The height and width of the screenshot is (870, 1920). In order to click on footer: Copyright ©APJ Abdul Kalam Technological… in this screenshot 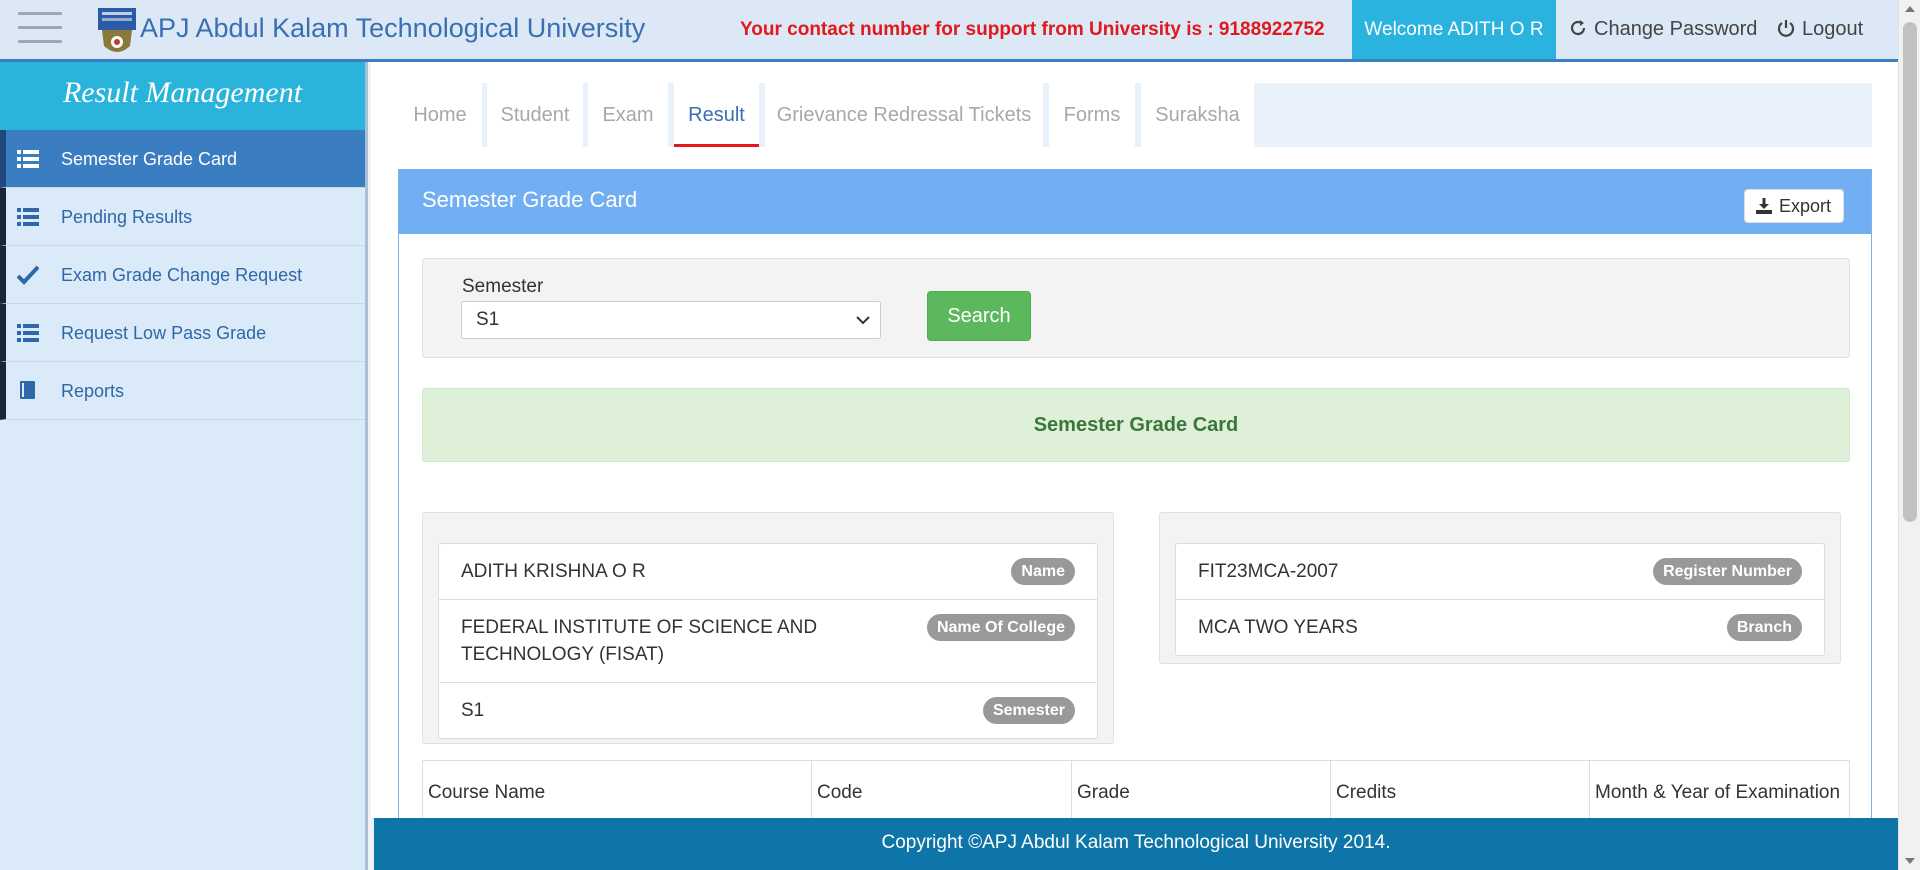, I will do `click(1136, 844)`.